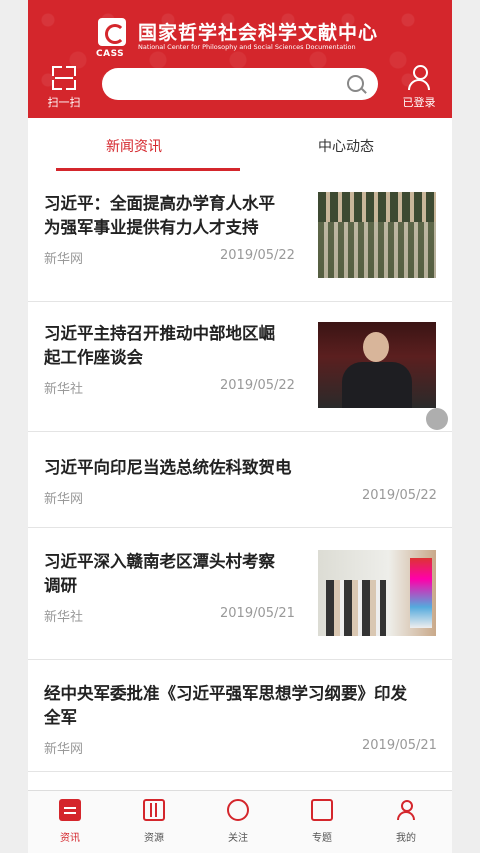 This screenshot has width=480, height=853. Describe the element at coordinates (322, 838) in the screenshot. I see `nav-label: 专题` at that location.